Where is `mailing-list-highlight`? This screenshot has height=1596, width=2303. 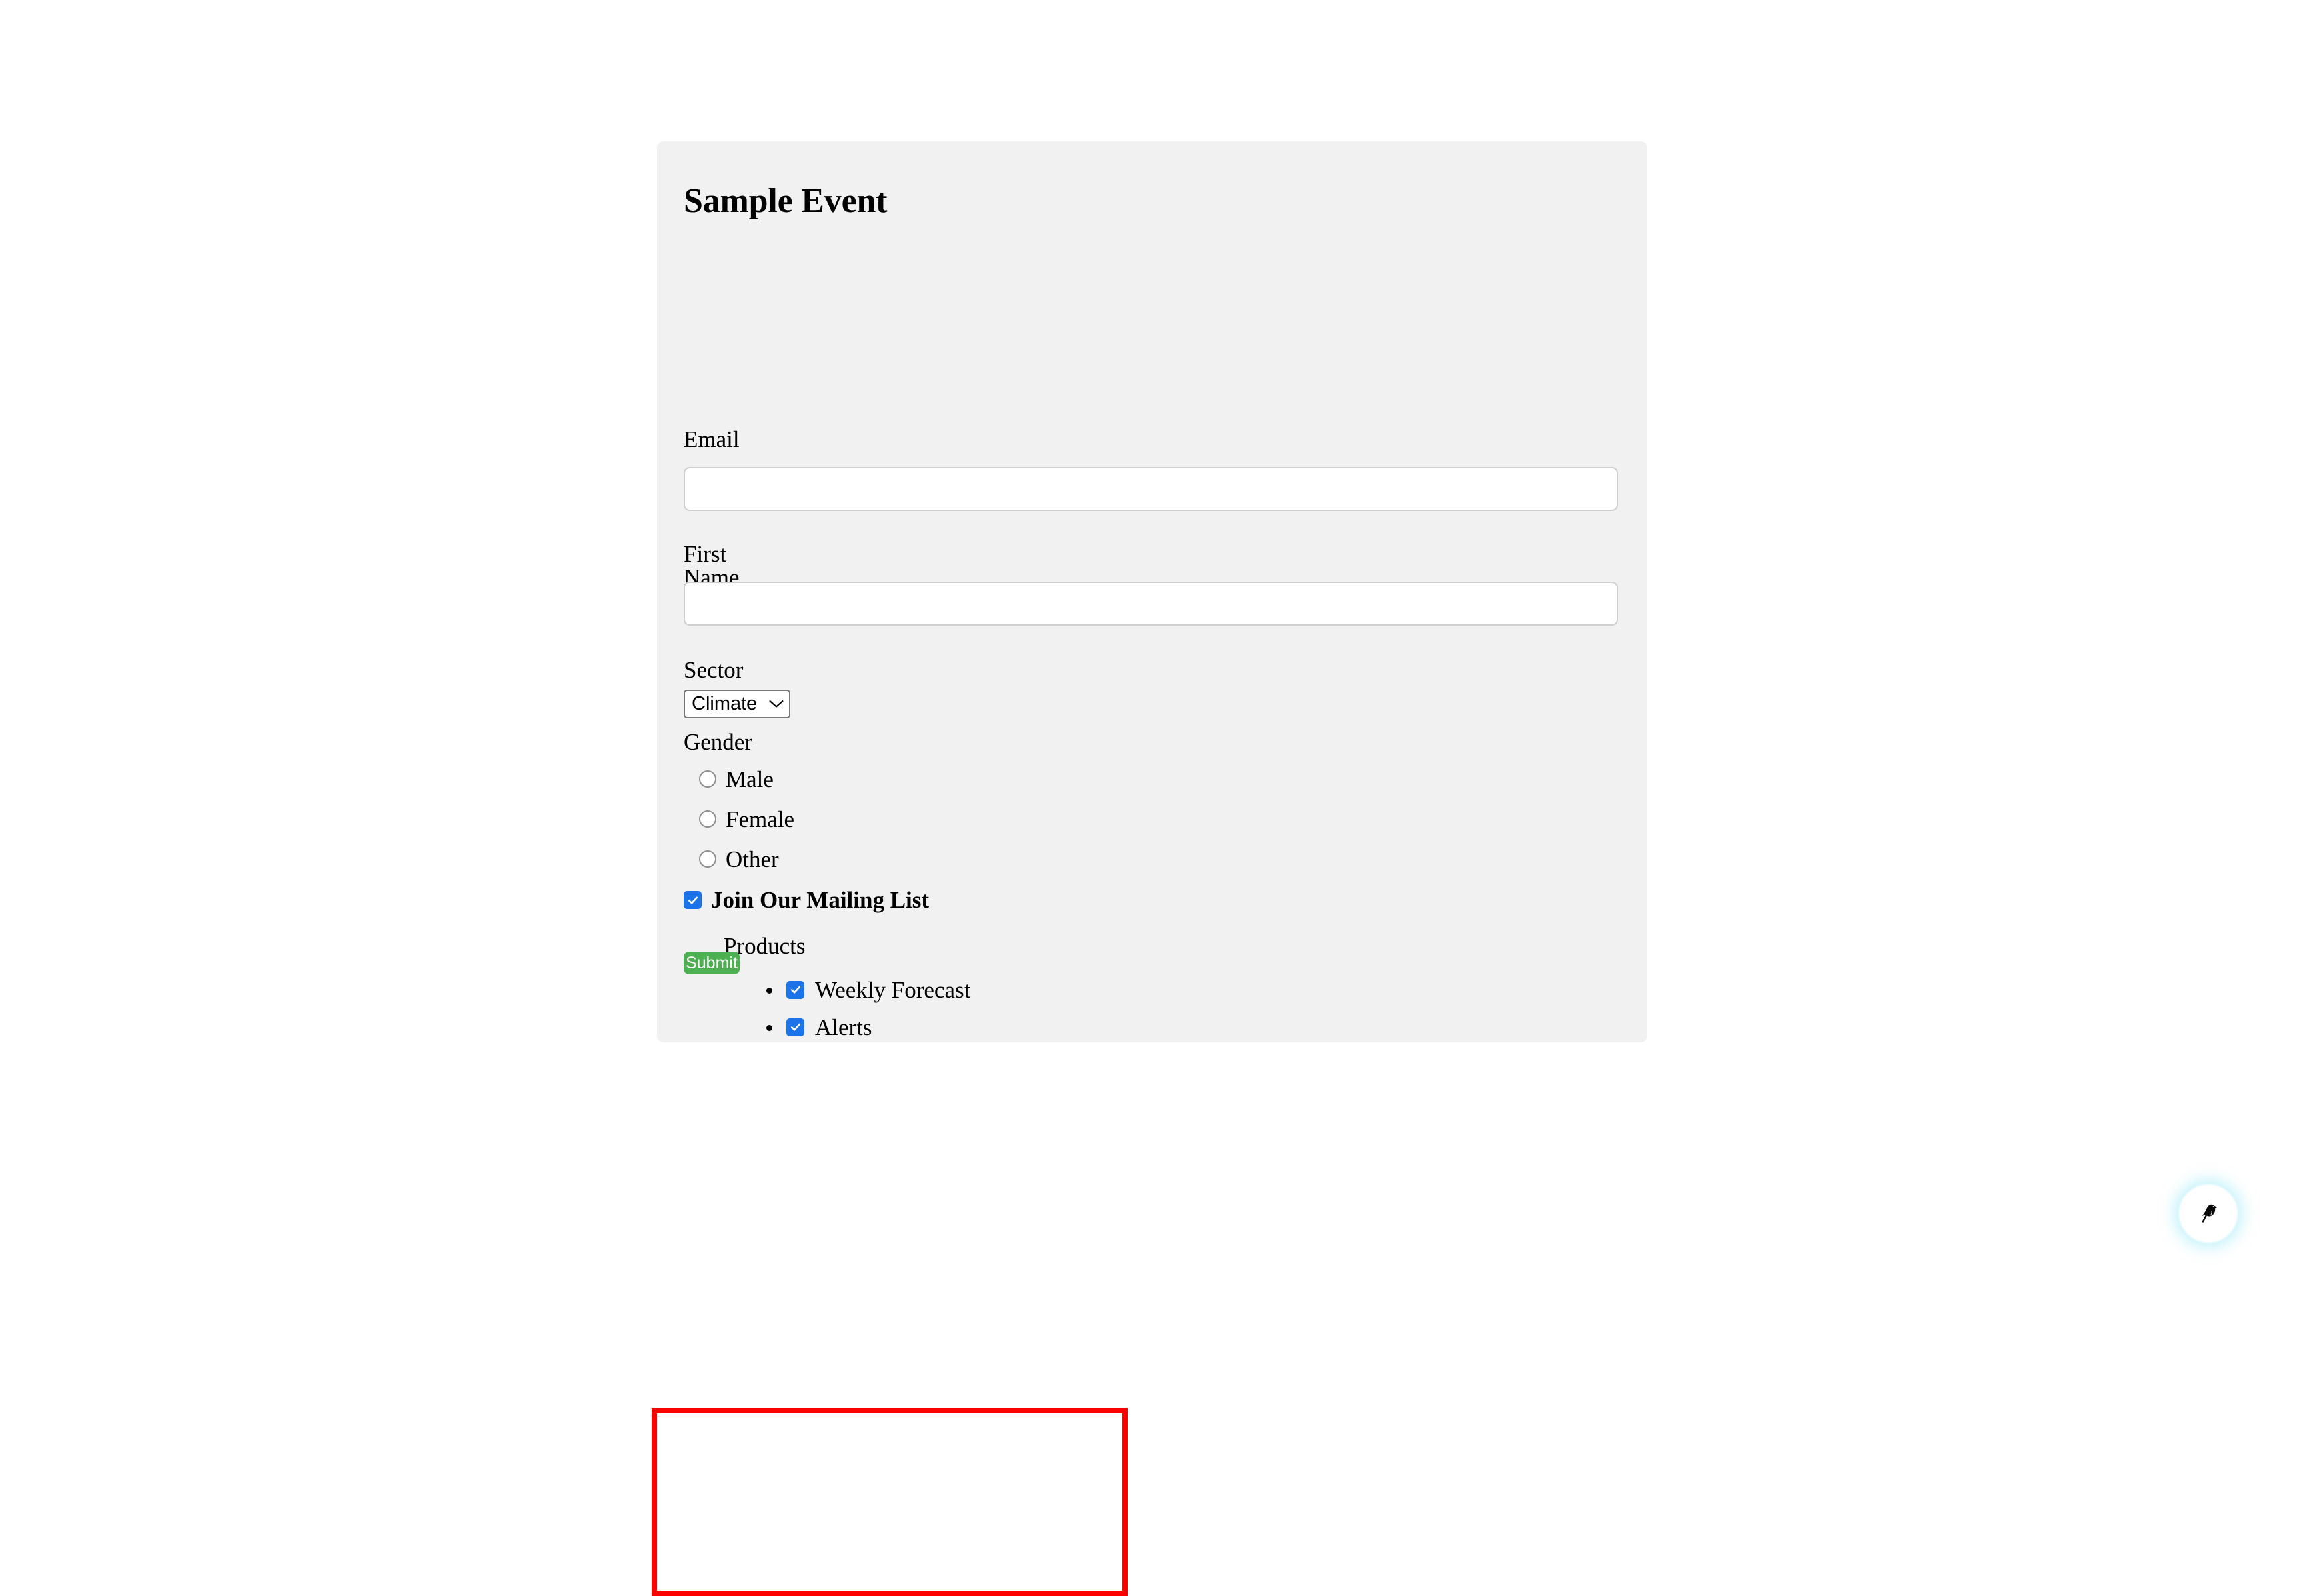
mailing-list-highlight is located at coordinates (890, 1502).